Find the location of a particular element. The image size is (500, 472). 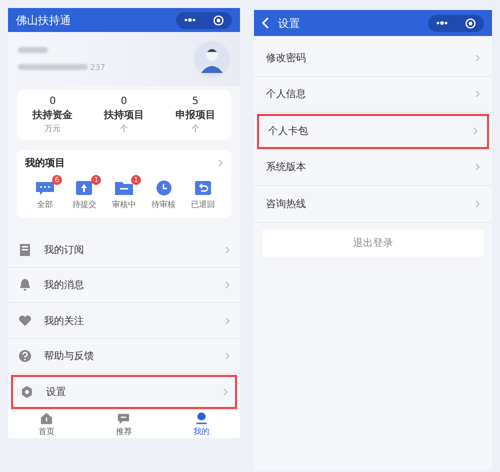

page-title: 设置 is located at coordinates (289, 23).